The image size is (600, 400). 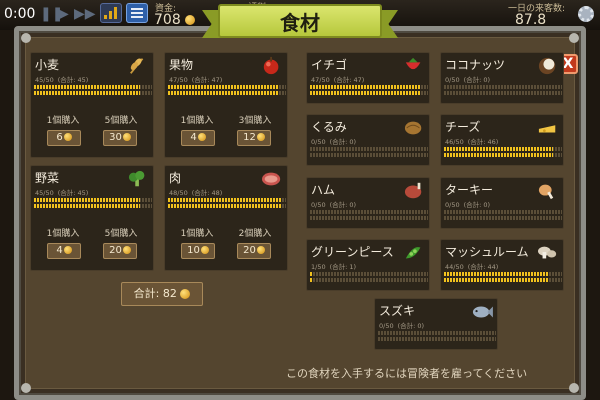 What do you see at coordinates (472, 142) in the screenshot?
I see `stock-count: 46/50 (合計: 46)` at bounding box center [472, 142].